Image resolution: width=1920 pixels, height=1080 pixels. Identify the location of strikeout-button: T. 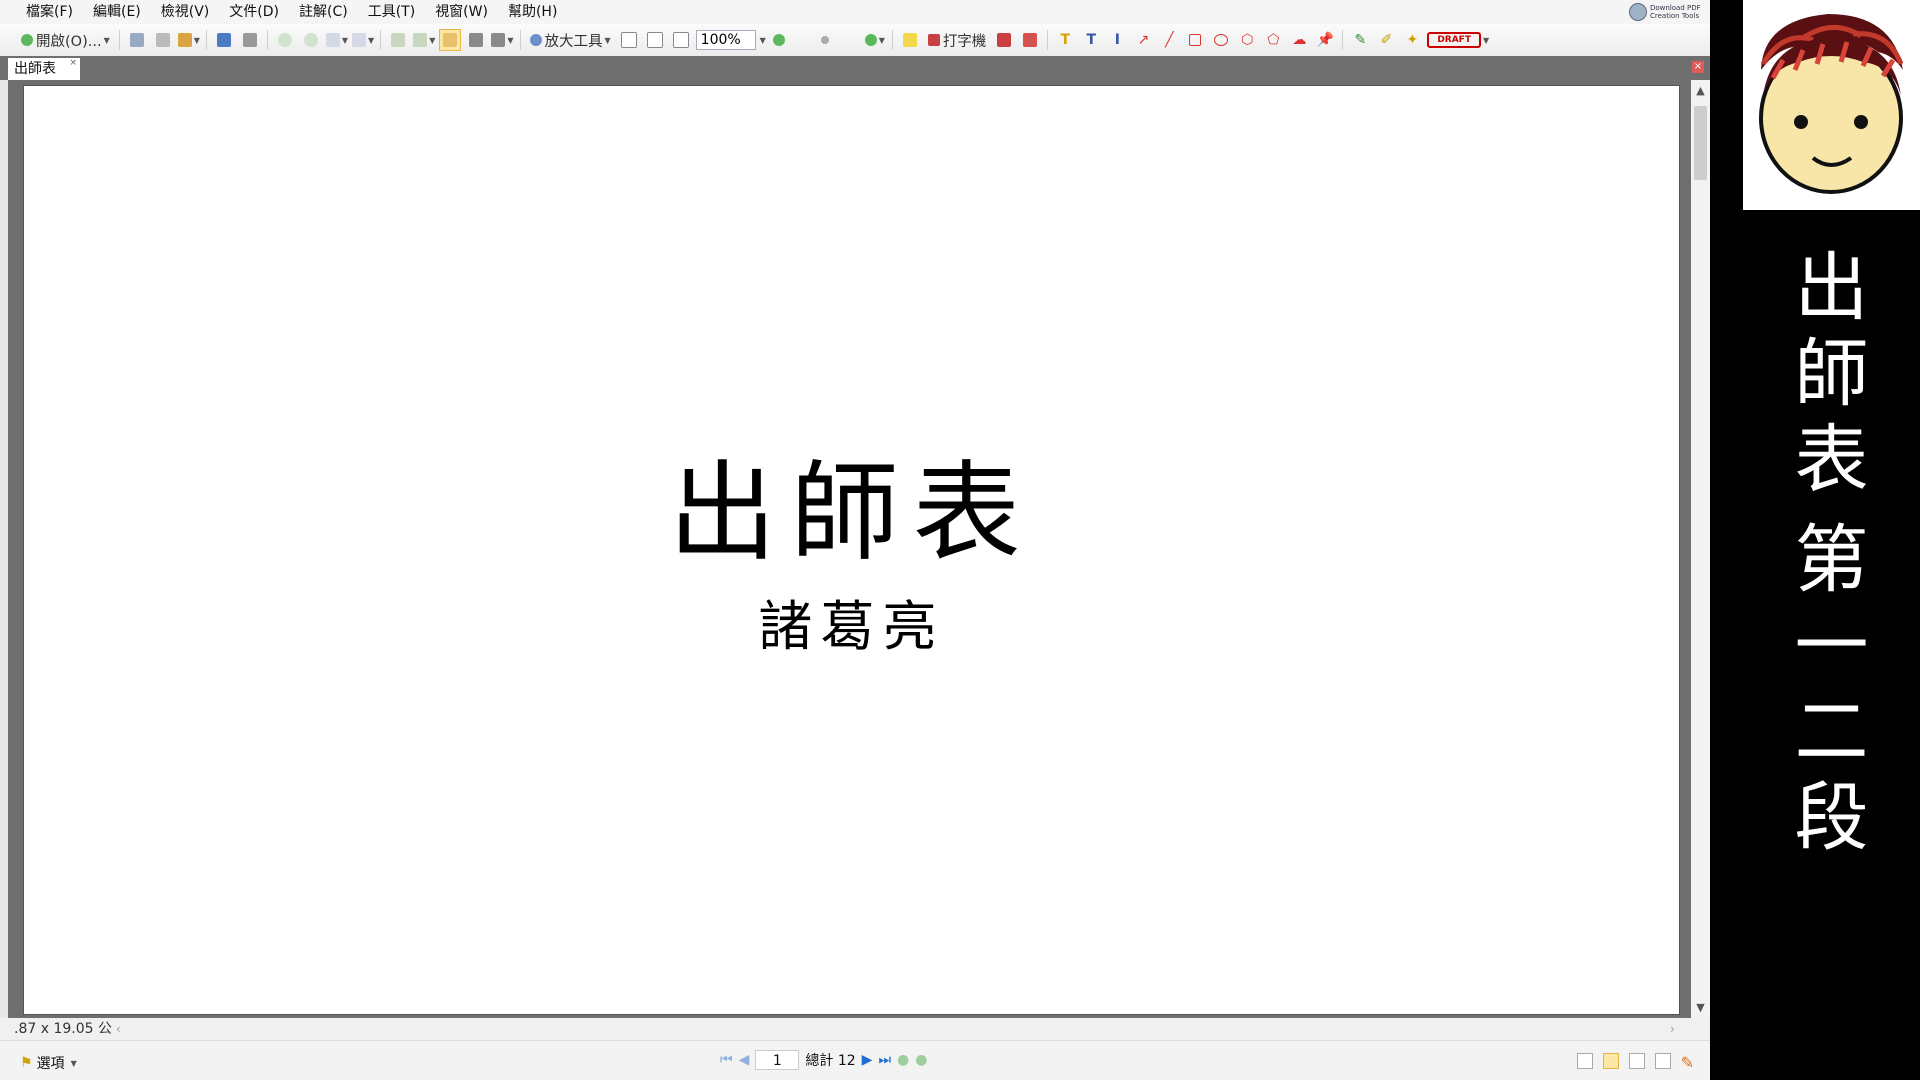
(1091, 40).